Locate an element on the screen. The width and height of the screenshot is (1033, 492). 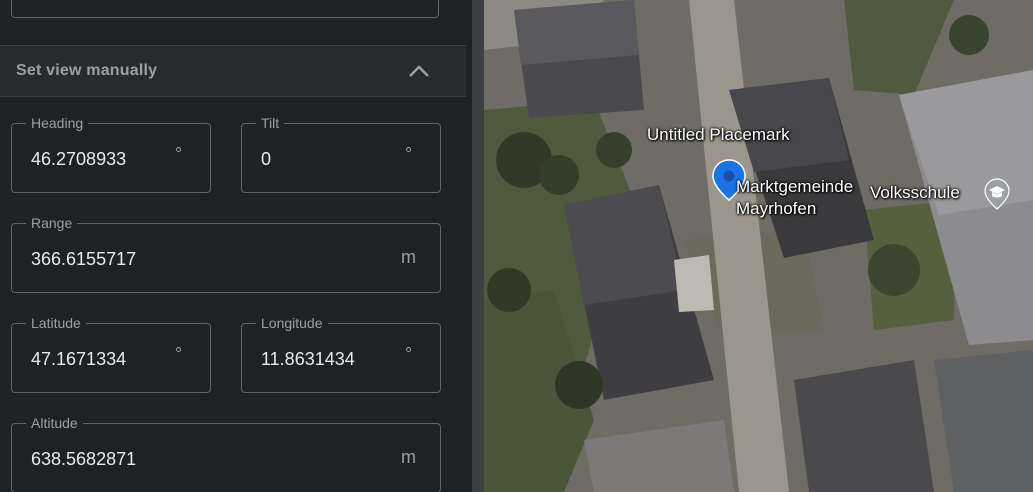
section-title: Set view manually is located at coordinates (87, 70).